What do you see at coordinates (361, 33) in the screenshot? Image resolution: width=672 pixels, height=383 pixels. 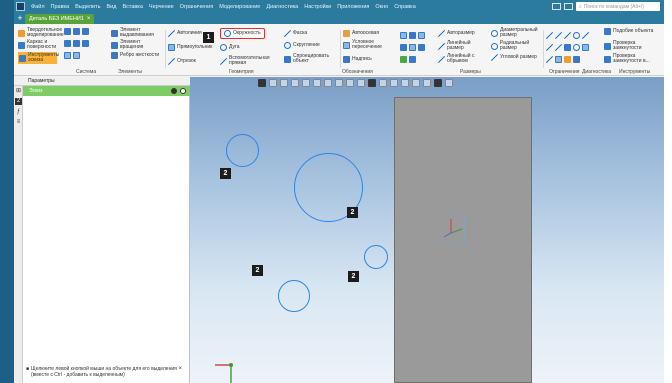 I see `autoaxis-button: Автоосевая` at bounding box center [361, 33].